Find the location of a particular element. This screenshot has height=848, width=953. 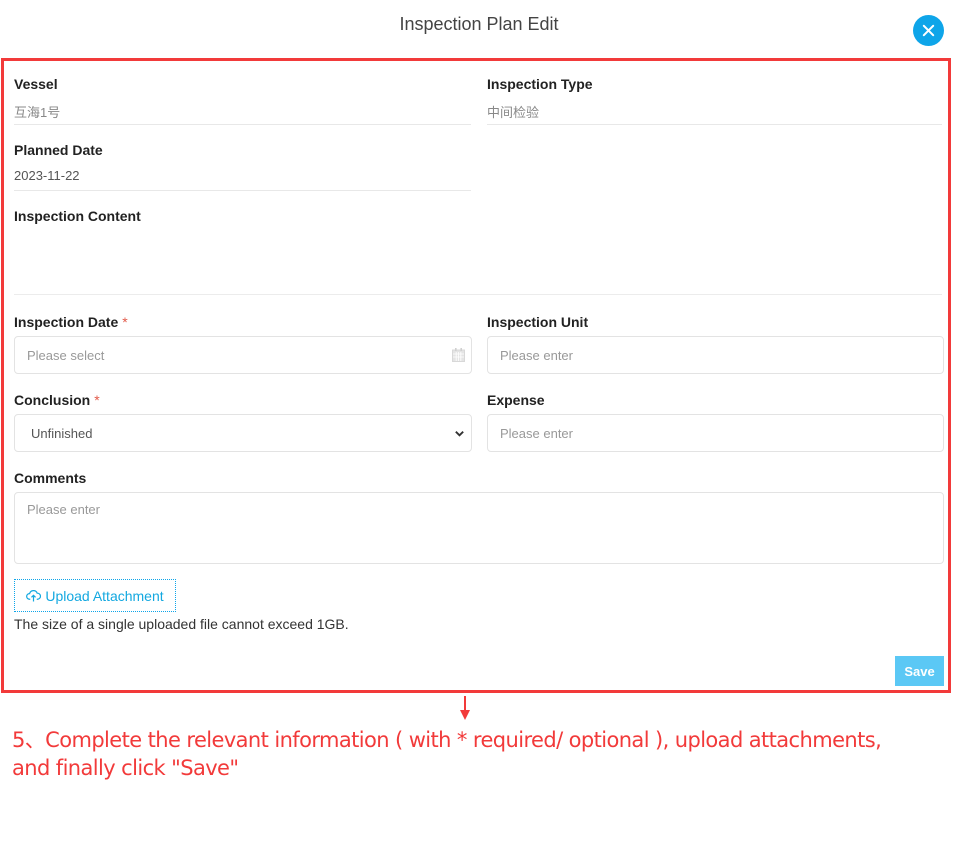

conclusion-label-row: Conclusion * is located at coordinates (57, 400).